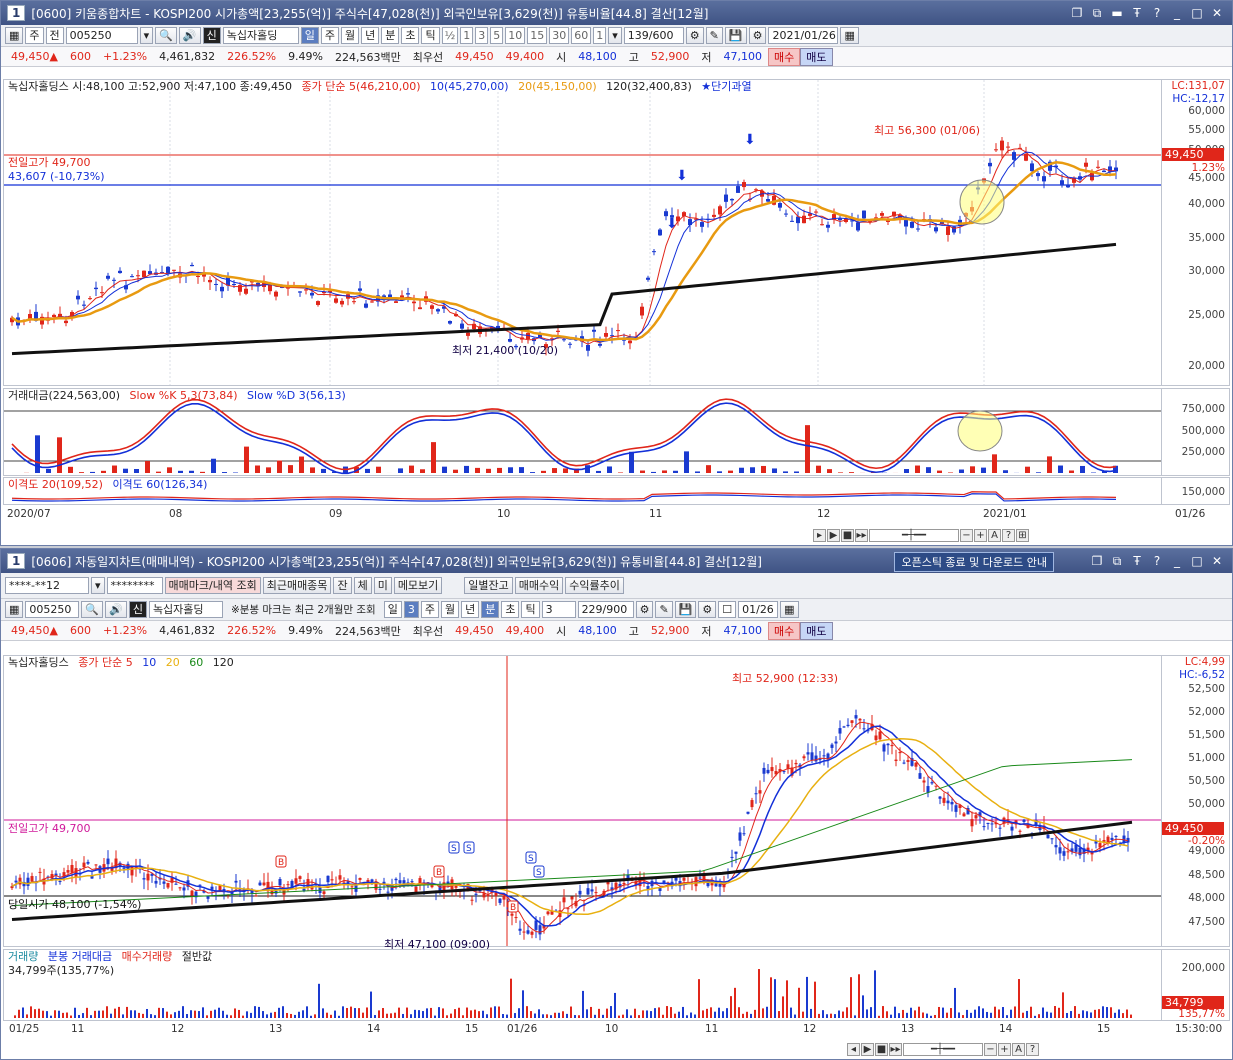  Describe the element at coordinates (558, 609) in the screenshot. I see `interval-input: 3` at that location.